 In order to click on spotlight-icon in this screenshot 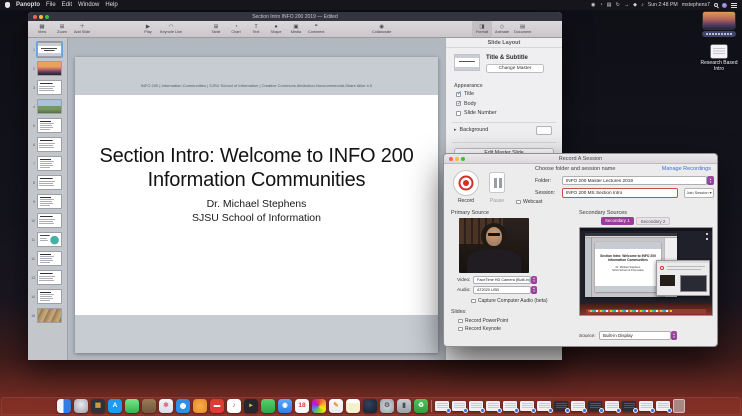, I will do `click(716, 5)`.